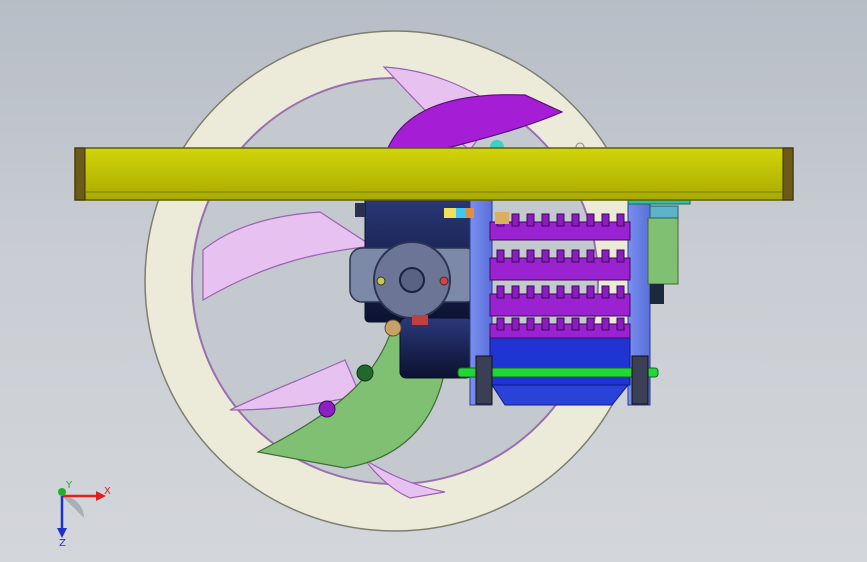 The width and height of the screenshot is (867, 562). I want to click on z-axis-arrow, so click(62, 533).